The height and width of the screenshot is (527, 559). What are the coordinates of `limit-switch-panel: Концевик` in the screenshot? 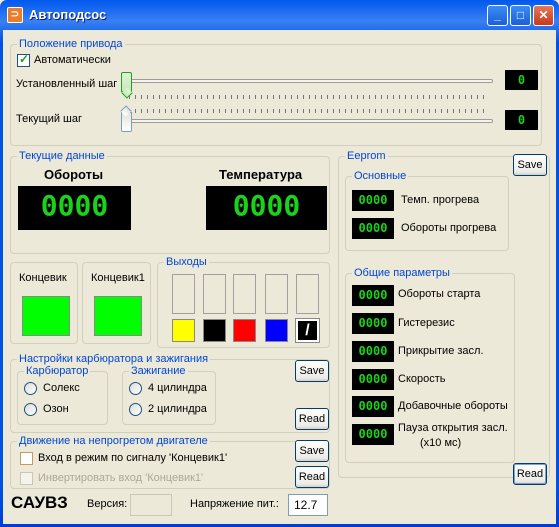 It's located at (44, 303).